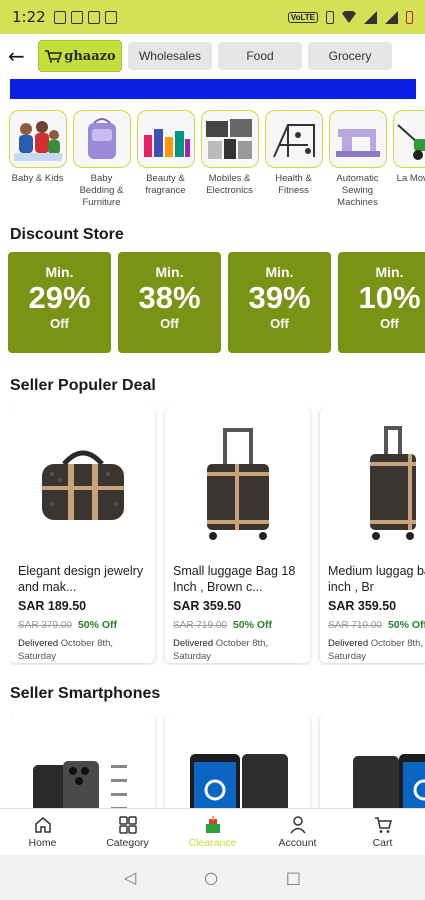 Image resolution: width=425 pixels, height=900 pixels. Describe the element at coordinates (279, 302) in the screenshot. I see `discount-card: Min. 39% Off` at that location.